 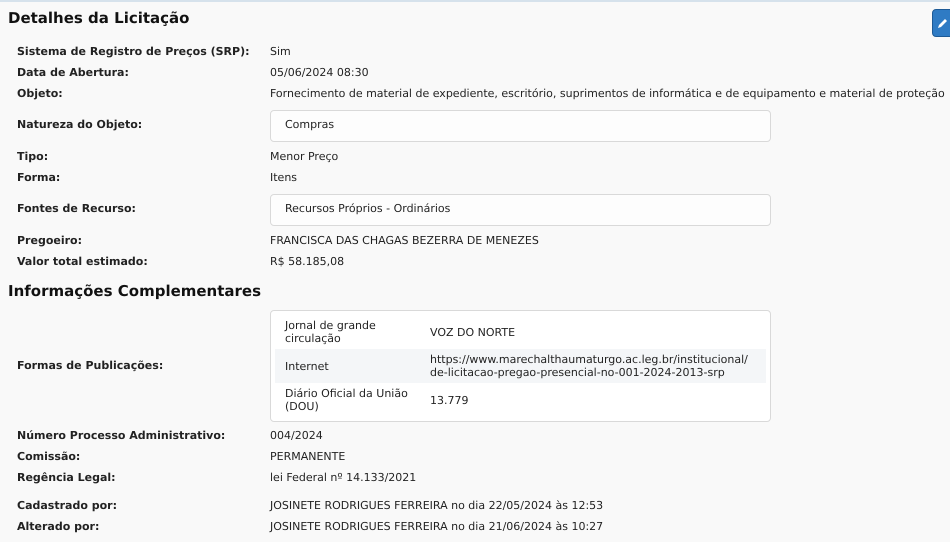 What do you see at coordinates (73, 72) in the screenshot?
I see `field-label: Data de Abertura:` at bounding box center [73, 72].